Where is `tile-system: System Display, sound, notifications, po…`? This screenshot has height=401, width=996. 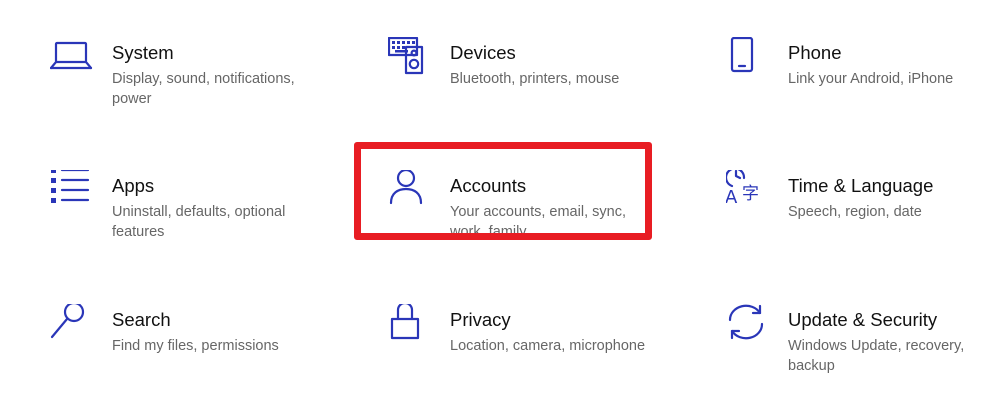
tile-system: System Display, sound, notifications, po… is located at coordinates (185, 72).